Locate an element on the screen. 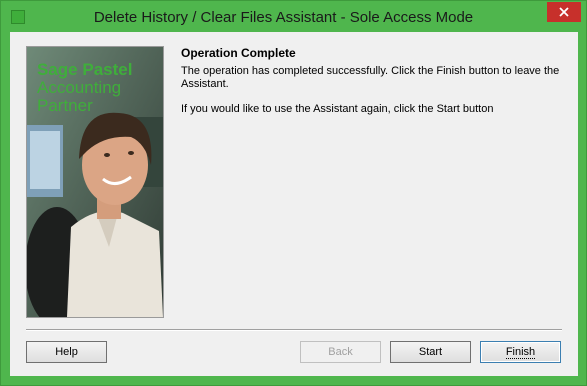  close-icon is located at coordinates (564, 12).